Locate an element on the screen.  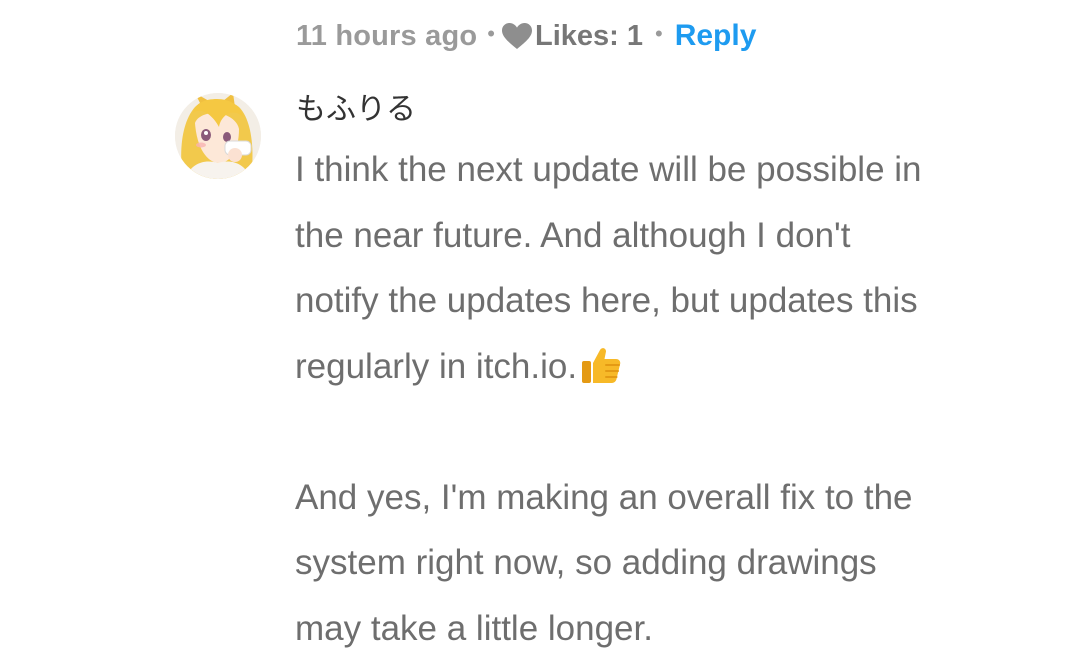
comment-meta: 11 hours ago • Likes: 1 • Reply is located at coordinates (526, 36).